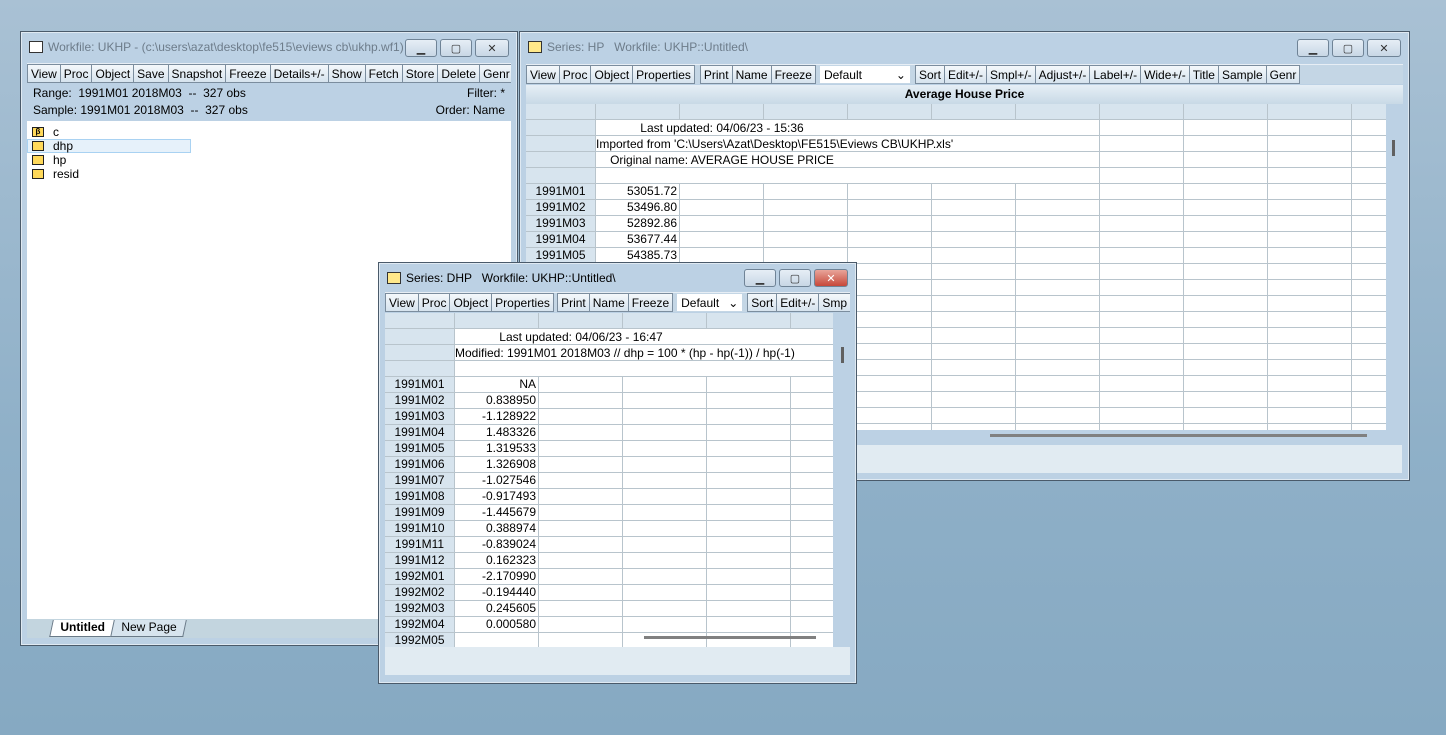 The height and width of the screenshot is (735, 1446). I want to click on row-value: 53677.44, so click(638, 240).